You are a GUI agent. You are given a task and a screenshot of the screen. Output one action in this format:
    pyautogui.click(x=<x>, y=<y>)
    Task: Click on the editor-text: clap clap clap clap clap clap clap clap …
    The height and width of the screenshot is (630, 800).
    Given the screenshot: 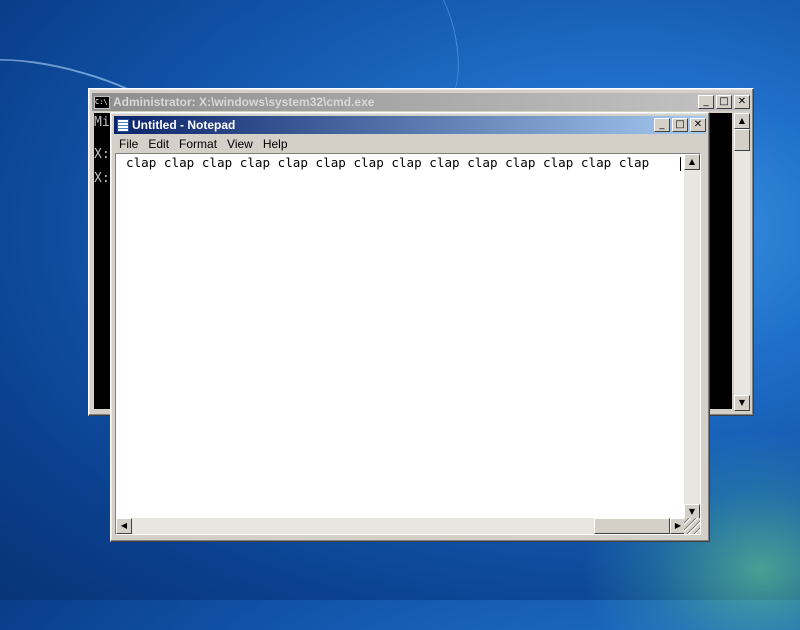 What is the action you would take?
    pyautogui.click(x=388, y=162)
    